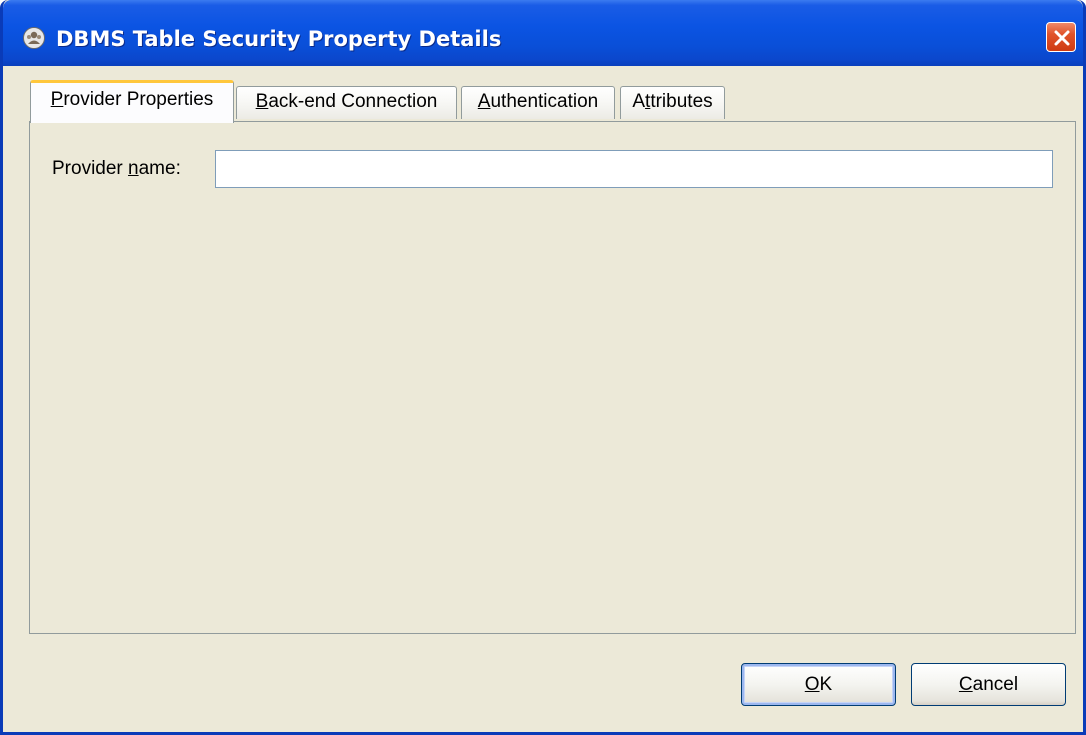 The width and height of the screenshot is (1086, 735). I want to click on user-icon, so click(34, 38).